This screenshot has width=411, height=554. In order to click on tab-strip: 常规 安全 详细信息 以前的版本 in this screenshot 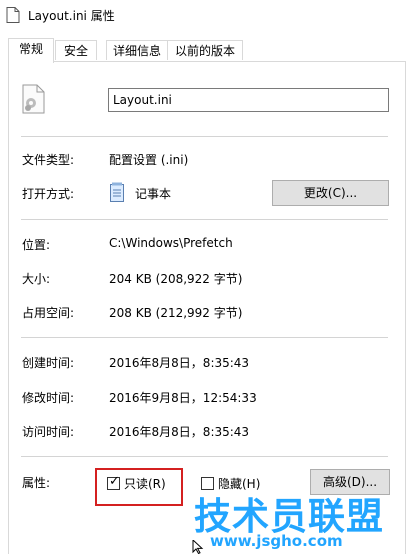, I will do `click(208, 50)`.